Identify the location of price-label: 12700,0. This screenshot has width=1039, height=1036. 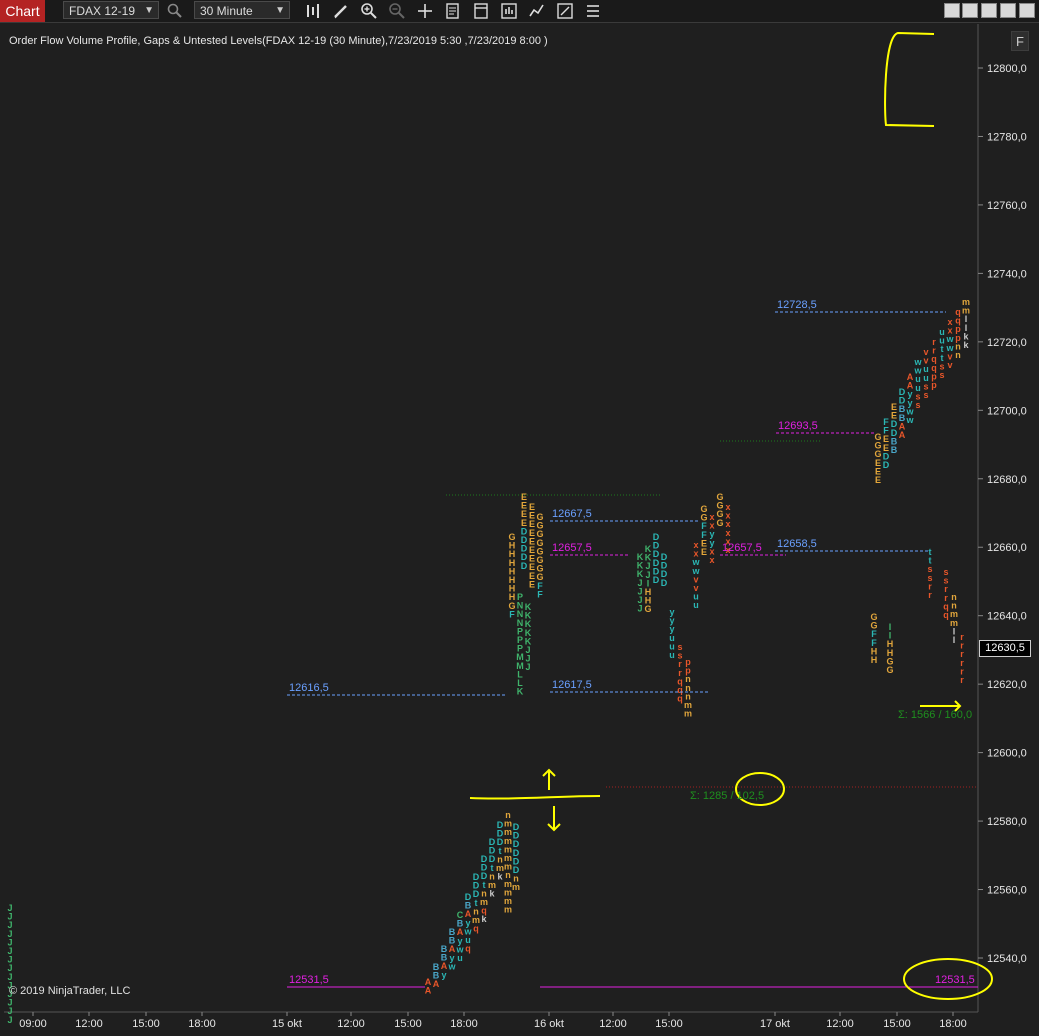
(1007, 411).